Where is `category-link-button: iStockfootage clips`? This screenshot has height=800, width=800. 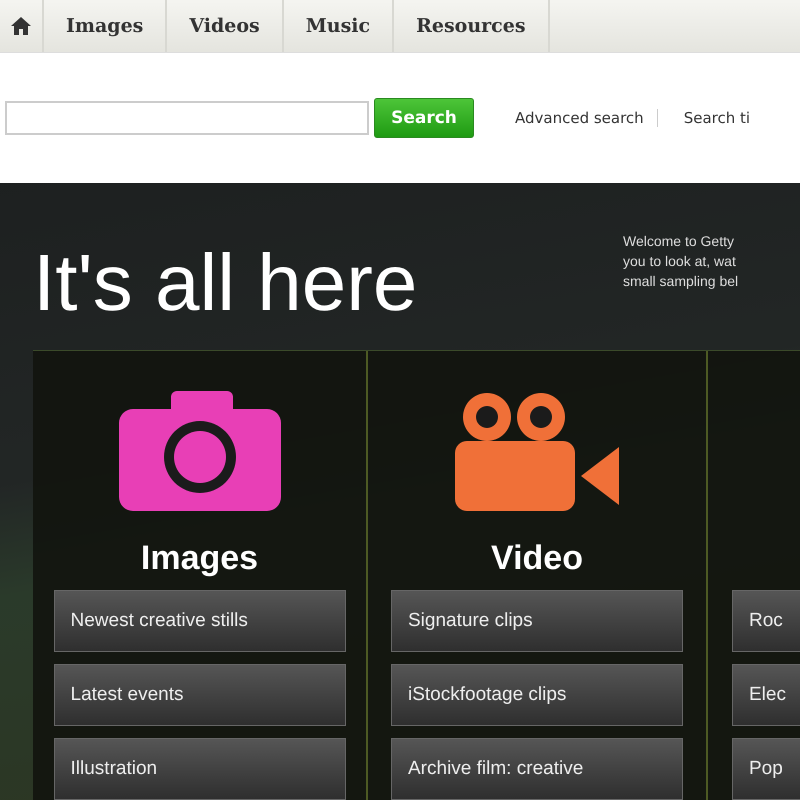
category-link-button: iStockfootage clips is located at coordinates (537, 695).